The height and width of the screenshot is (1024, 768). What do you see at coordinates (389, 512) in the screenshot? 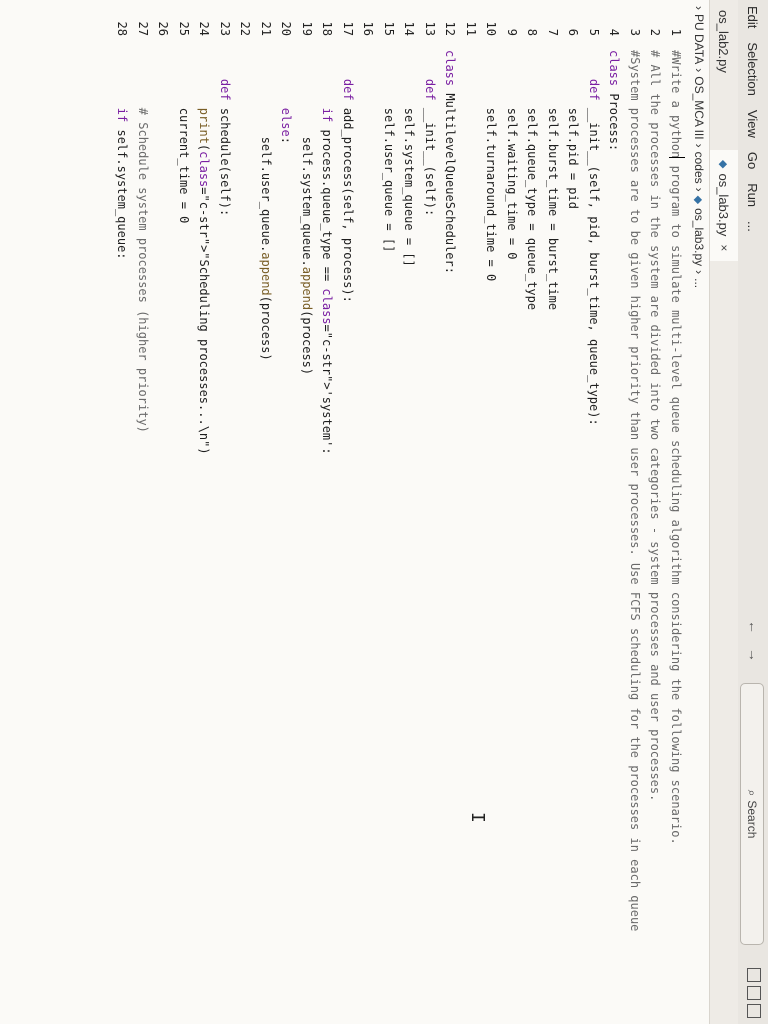
I see `code-line: 15 self.user_queue = []` at bounding box center [389, 512].